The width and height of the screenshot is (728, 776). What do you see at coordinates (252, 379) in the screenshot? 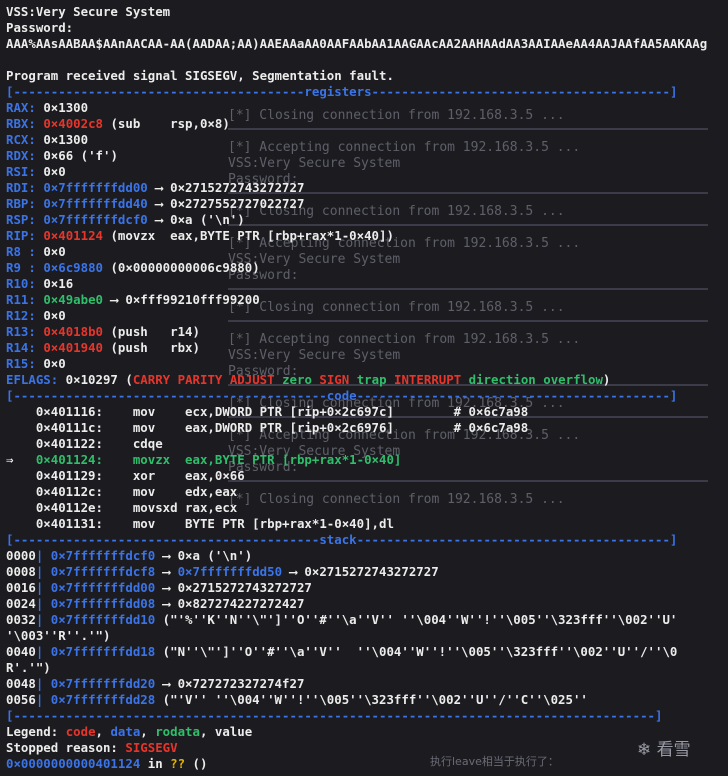
I see `eflag-adjust: ADJUST` at bounding box center [252, 379].